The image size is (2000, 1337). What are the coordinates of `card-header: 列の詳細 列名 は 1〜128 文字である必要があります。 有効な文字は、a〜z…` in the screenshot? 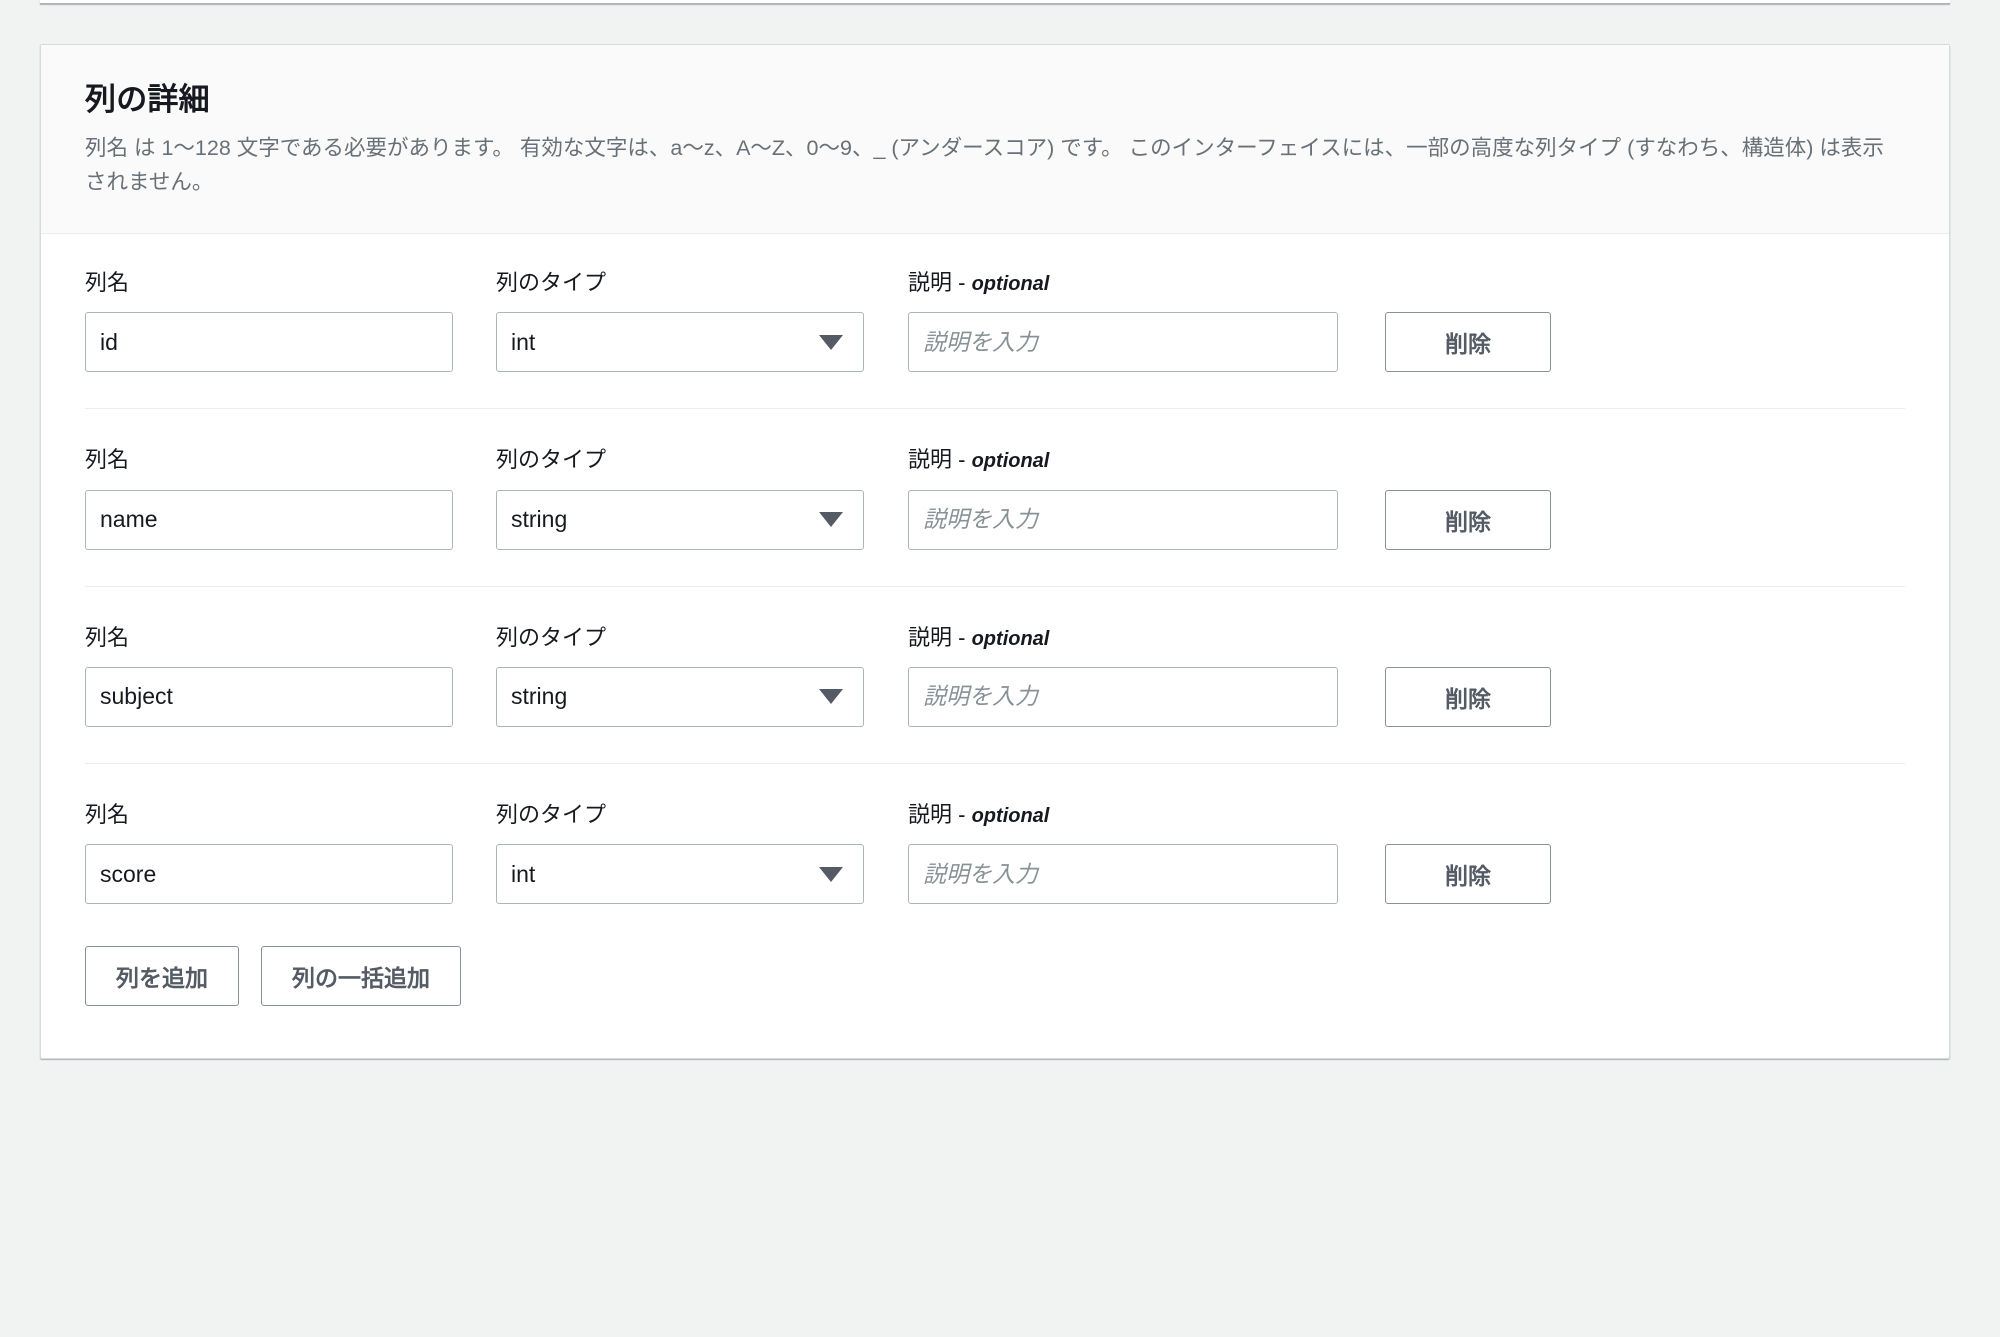 It's located at (995, 139).